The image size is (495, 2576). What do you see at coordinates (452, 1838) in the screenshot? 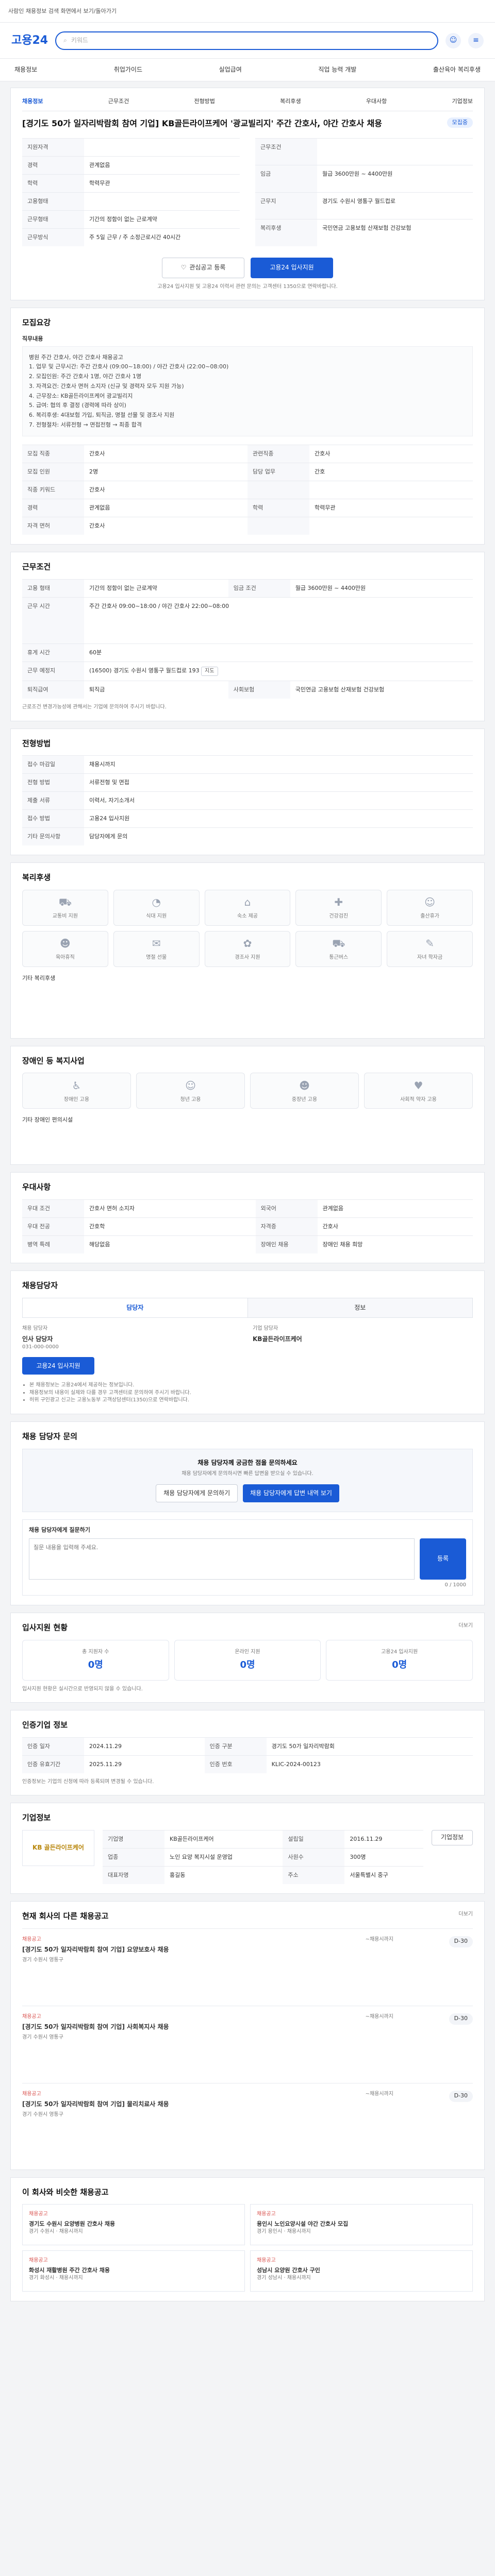
I see `company-info-button: 기업정보` at bounding box center [452, 1838].